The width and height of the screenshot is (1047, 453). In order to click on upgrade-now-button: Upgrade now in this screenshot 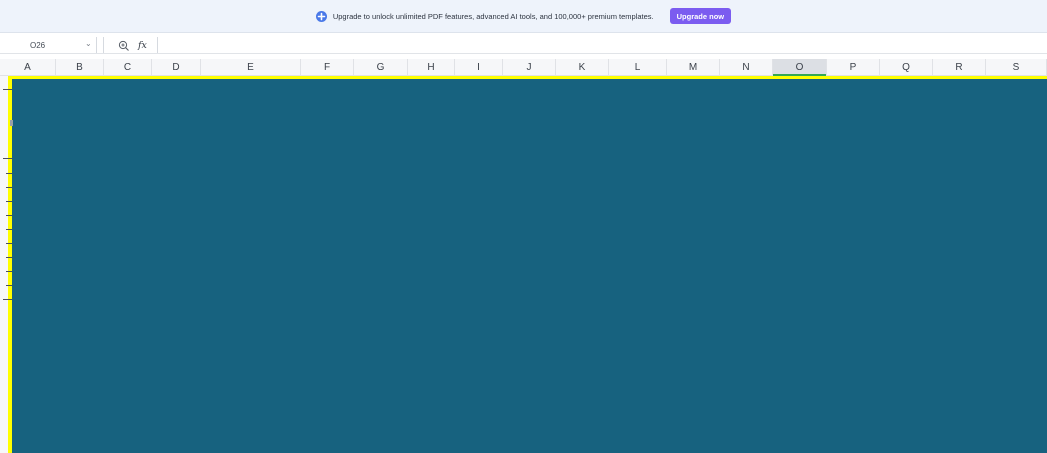, I will do `click(700, 16)`.